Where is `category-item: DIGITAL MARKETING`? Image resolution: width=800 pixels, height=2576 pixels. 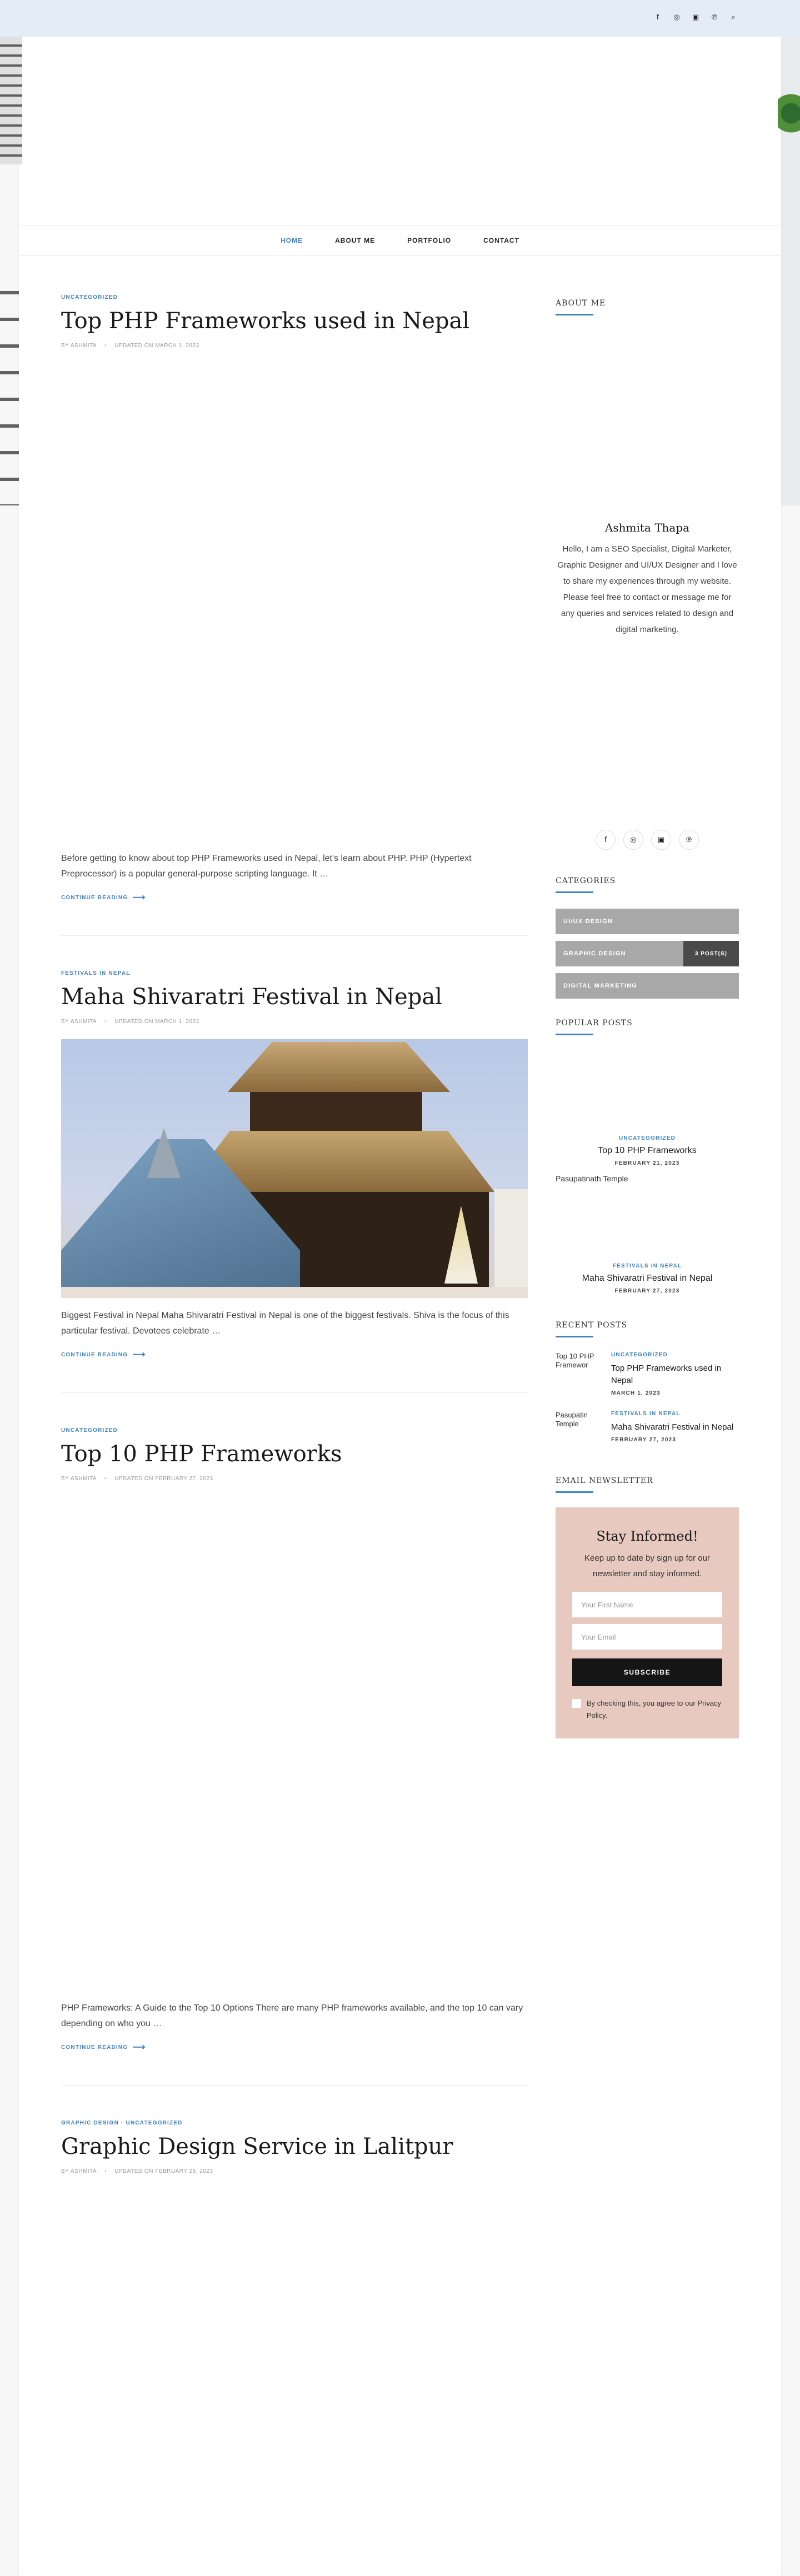
category-item: DIGITAL MARKETING is located at coordinates (647, 986).